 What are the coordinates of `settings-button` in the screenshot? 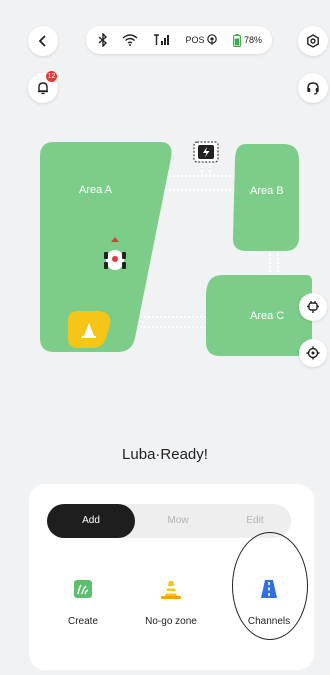 It's located at (313, 41).